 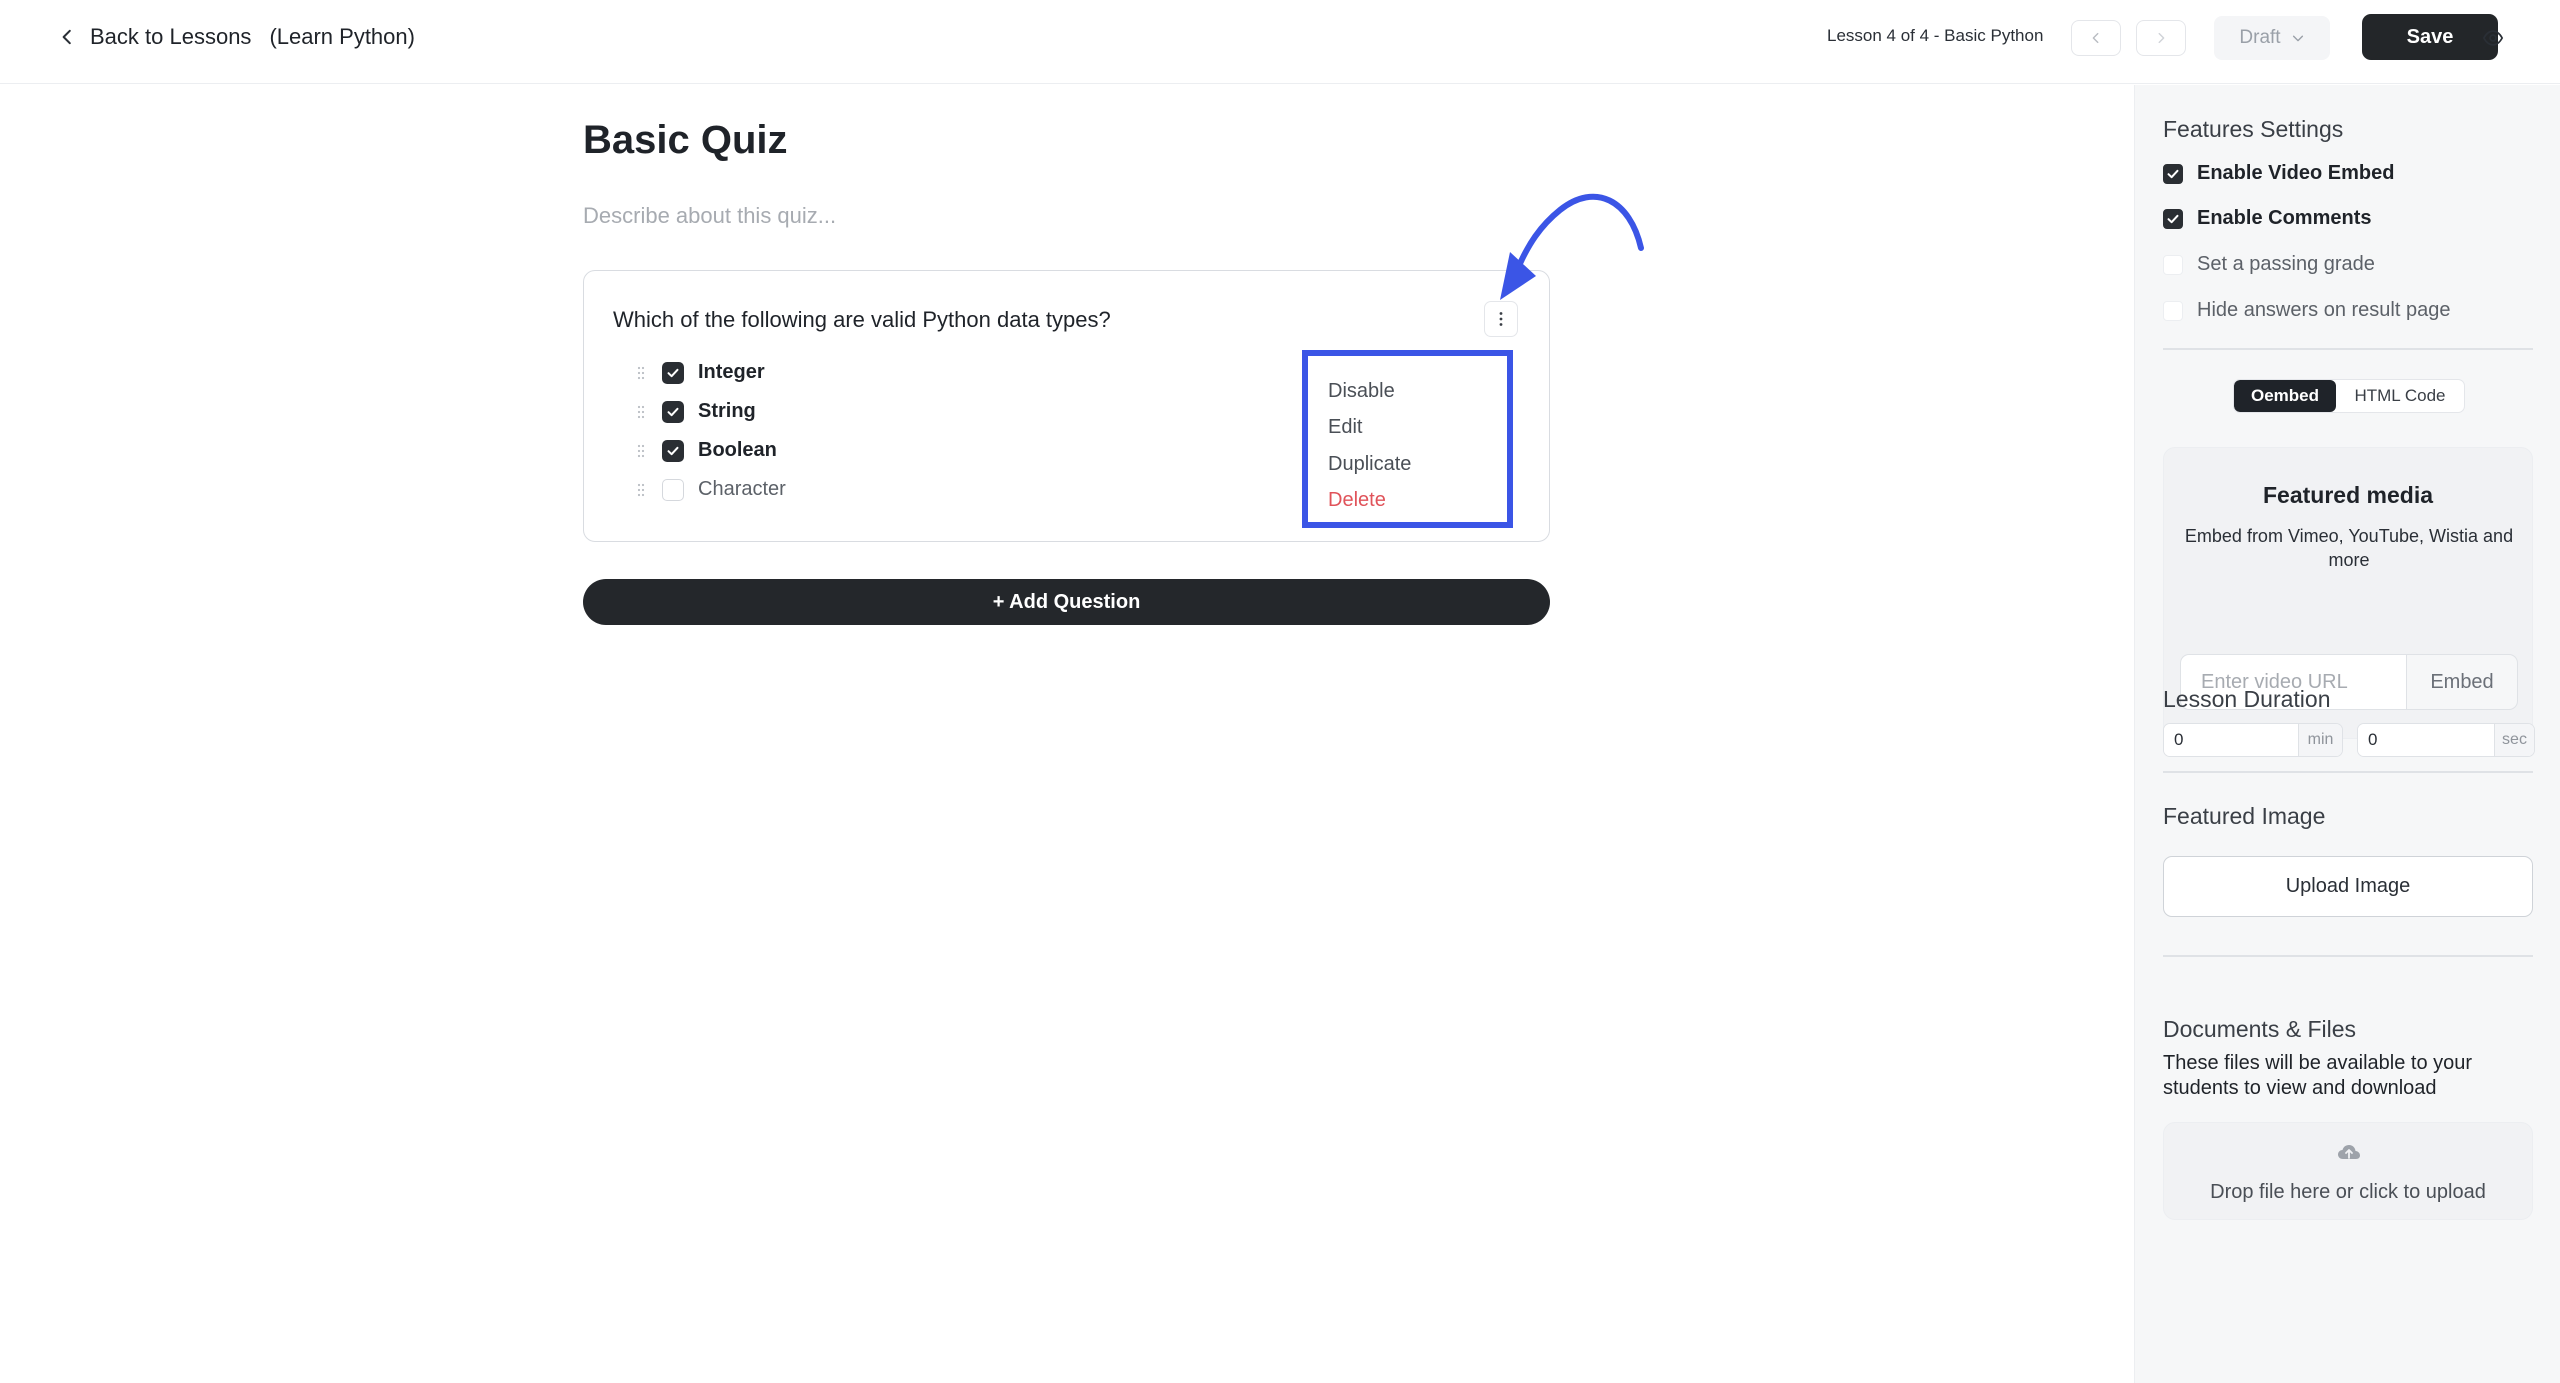 I want to click on previous-lesson-button, so click(x=2096, y=38).